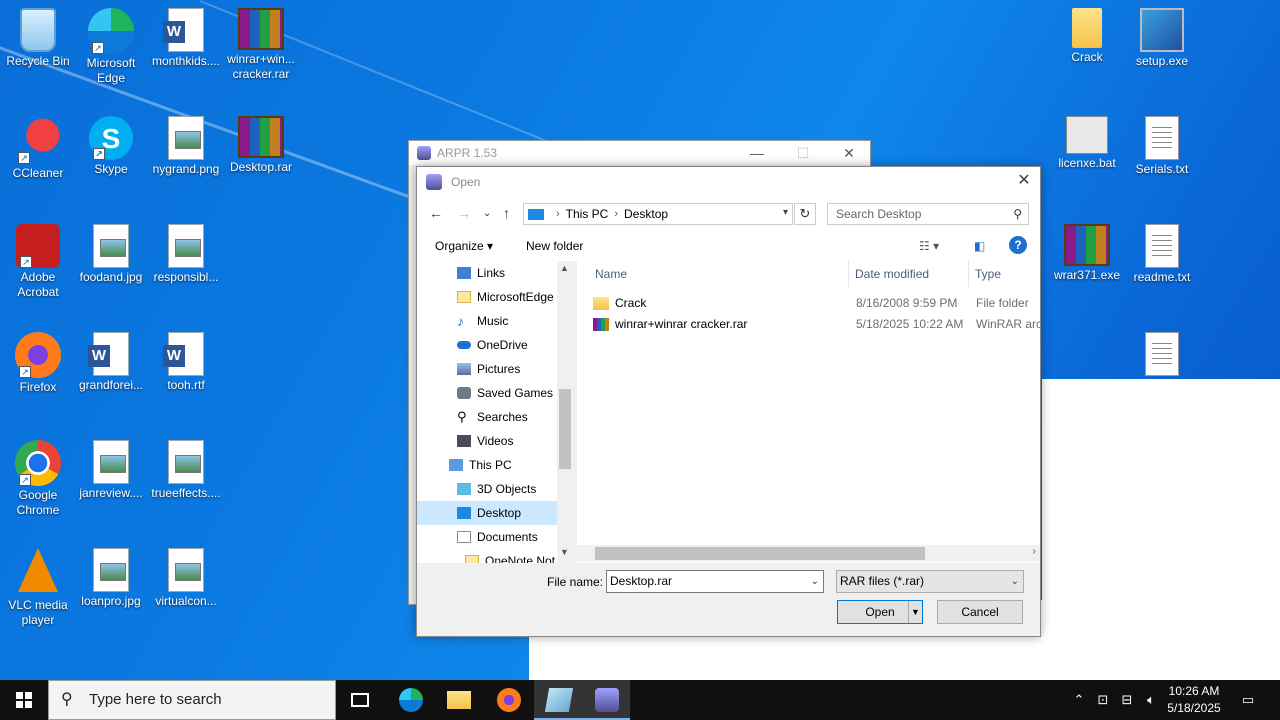 The height and width of the screenshot is (720, 1280). Describe the element at coordinates (606, 700) in the screenshot. I see `taskbar-arpr` at that location.